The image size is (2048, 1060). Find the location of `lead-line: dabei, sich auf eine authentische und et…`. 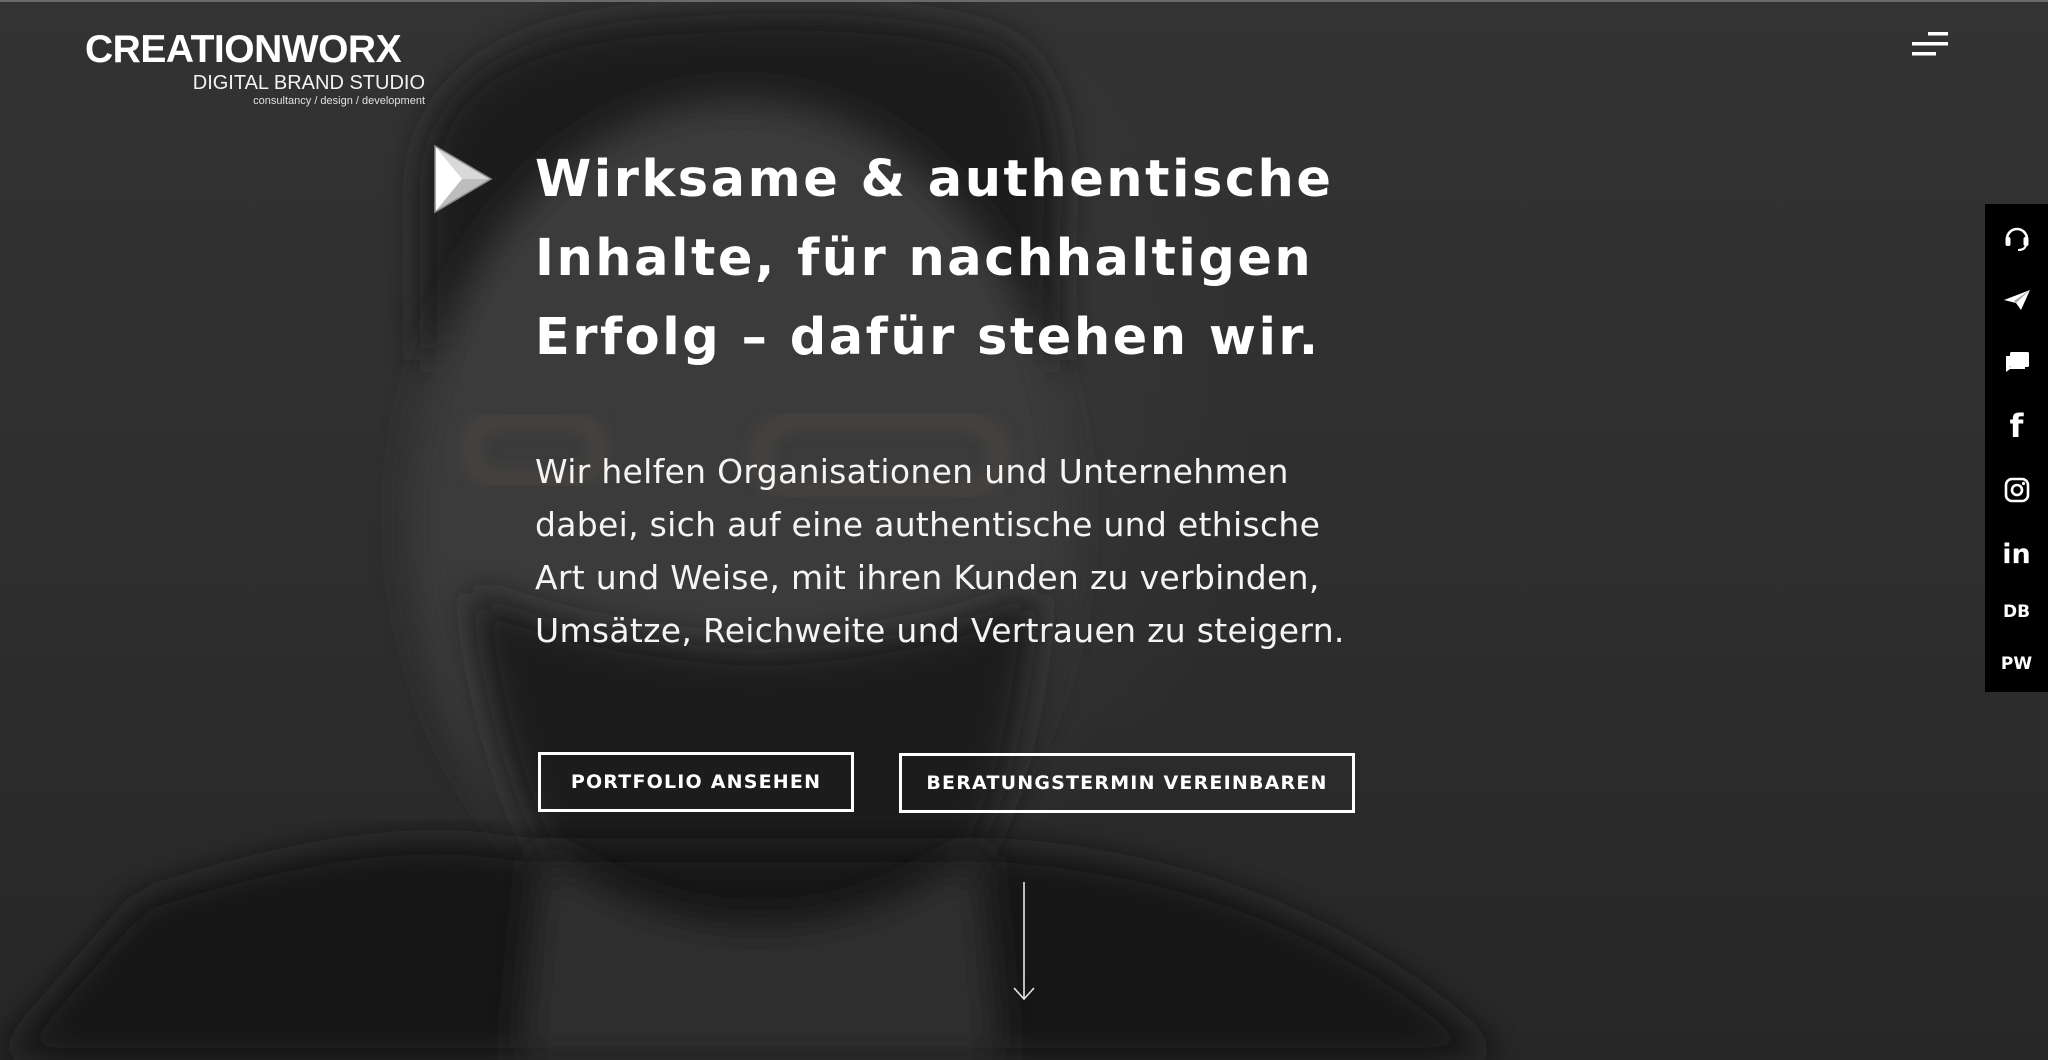

lead-line: dabei, sich auf eine authentische und et… is located at coordinates (928, 524).